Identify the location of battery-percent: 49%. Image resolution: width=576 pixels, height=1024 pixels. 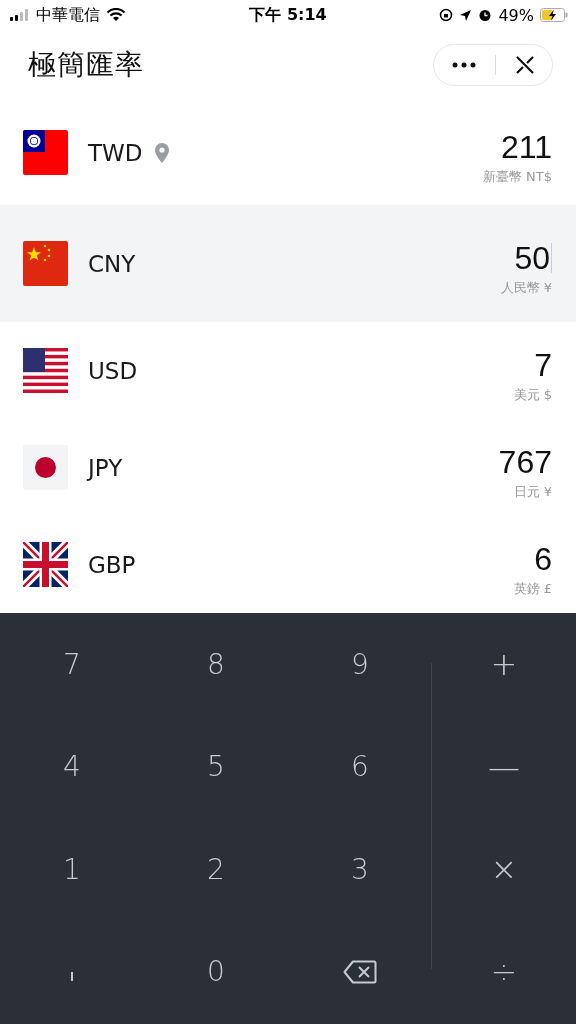
(516, 15).